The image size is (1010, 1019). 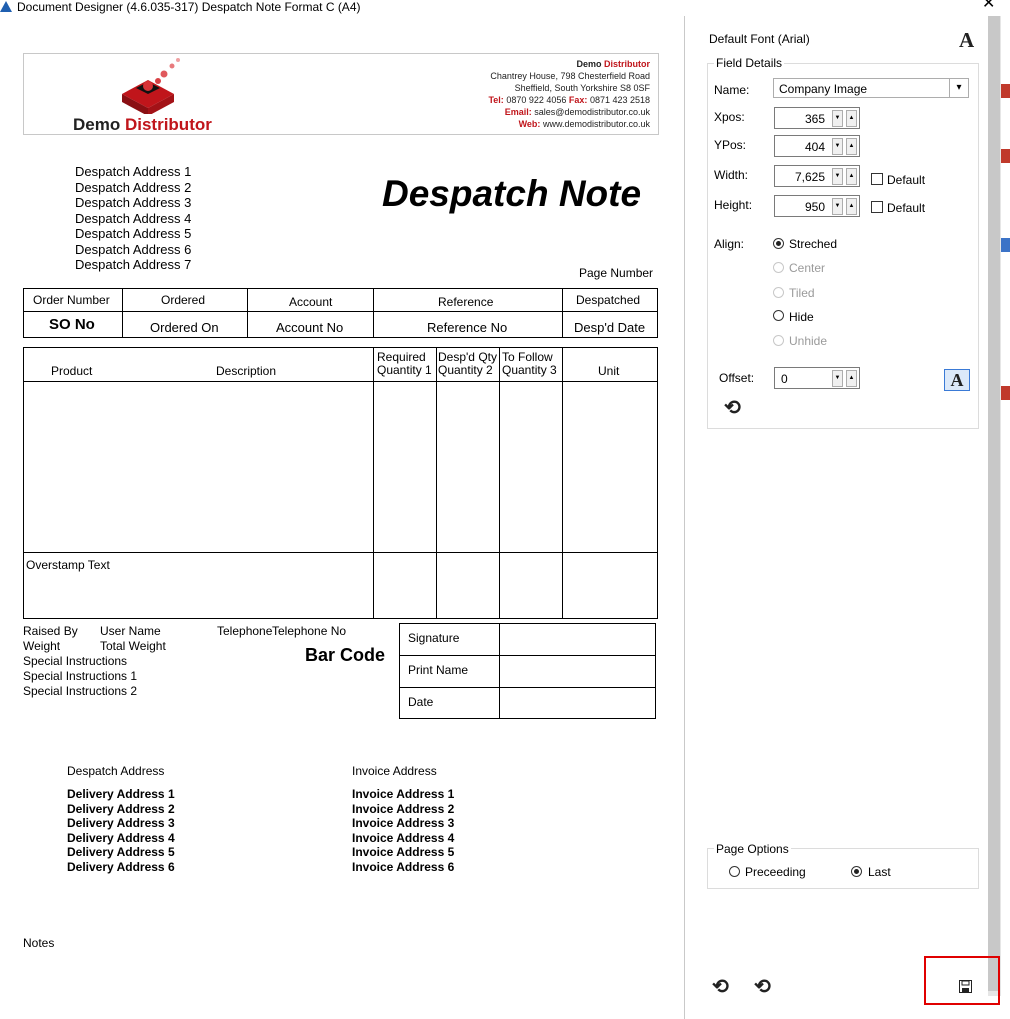 What do you see at coordinates (467, 364) in the screenshot?
I see `despd-qty-header: Desp'd Qty Quantity 2` at bounding box center [467, 364].